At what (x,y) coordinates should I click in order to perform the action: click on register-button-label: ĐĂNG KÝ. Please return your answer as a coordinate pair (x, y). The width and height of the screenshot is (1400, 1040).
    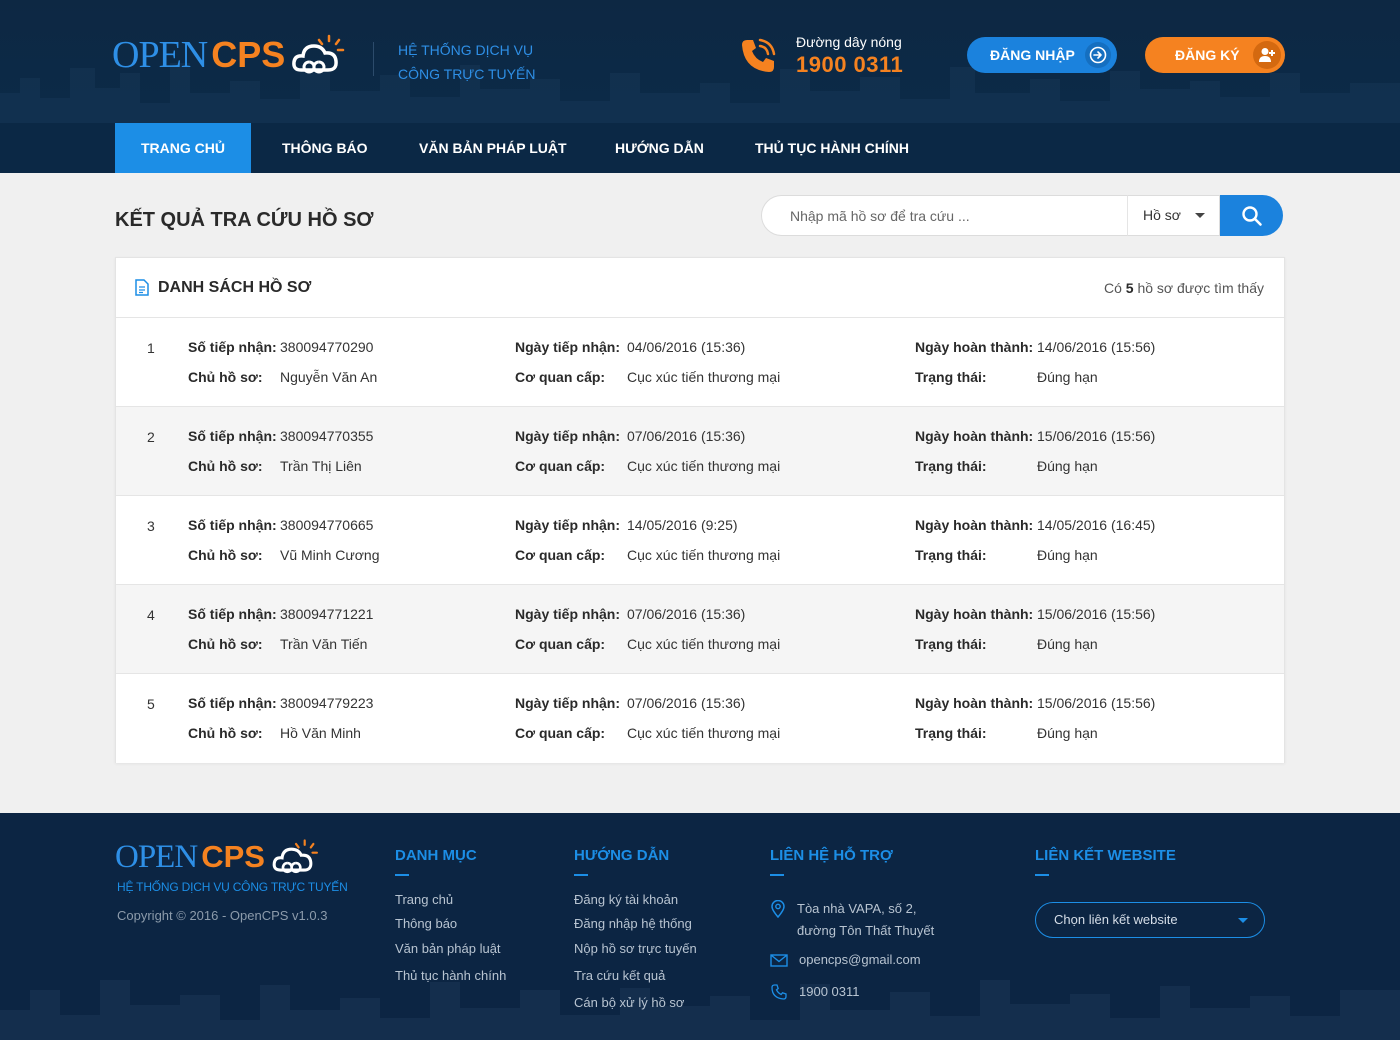
    Looking at the image, I should click on (1207, 55).